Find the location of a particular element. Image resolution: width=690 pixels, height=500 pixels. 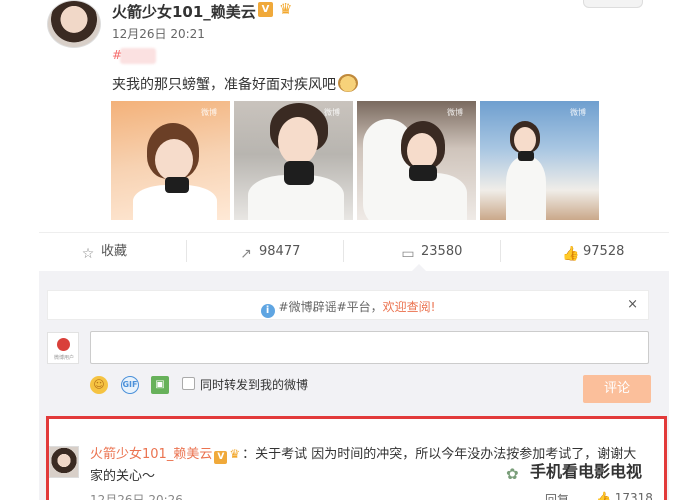

notice-link: 欢迎查阅! is located at coordinates (409, 307).